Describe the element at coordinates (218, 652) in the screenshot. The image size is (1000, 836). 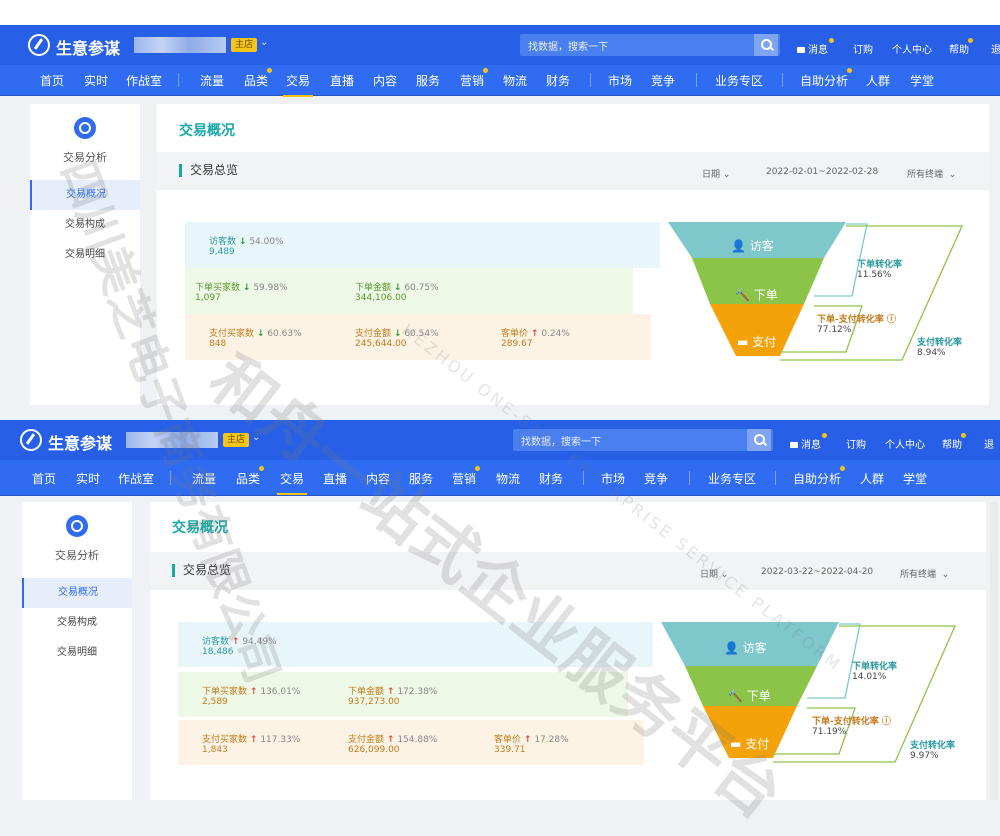
I see `metric-visitors-value: 18,486` at that location.